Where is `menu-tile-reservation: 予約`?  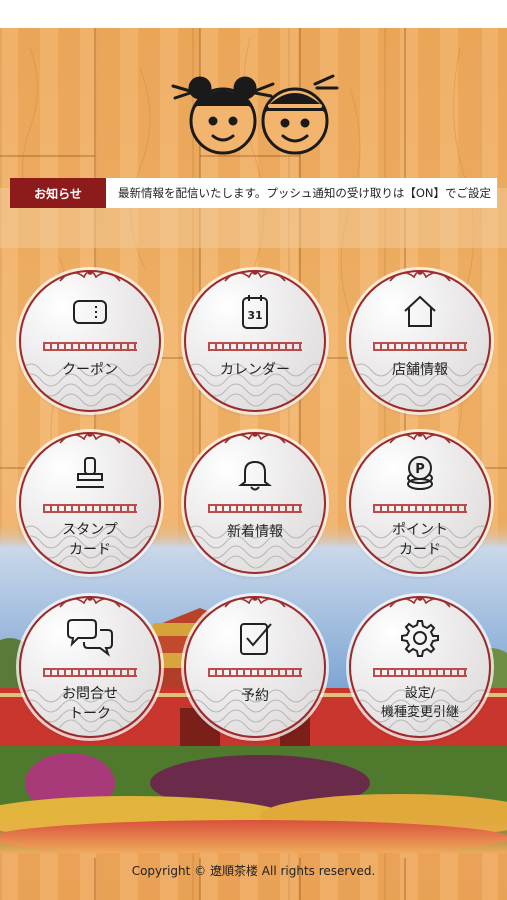
menu-tile-reservation: 予約 is located at coordinates (255, 667).